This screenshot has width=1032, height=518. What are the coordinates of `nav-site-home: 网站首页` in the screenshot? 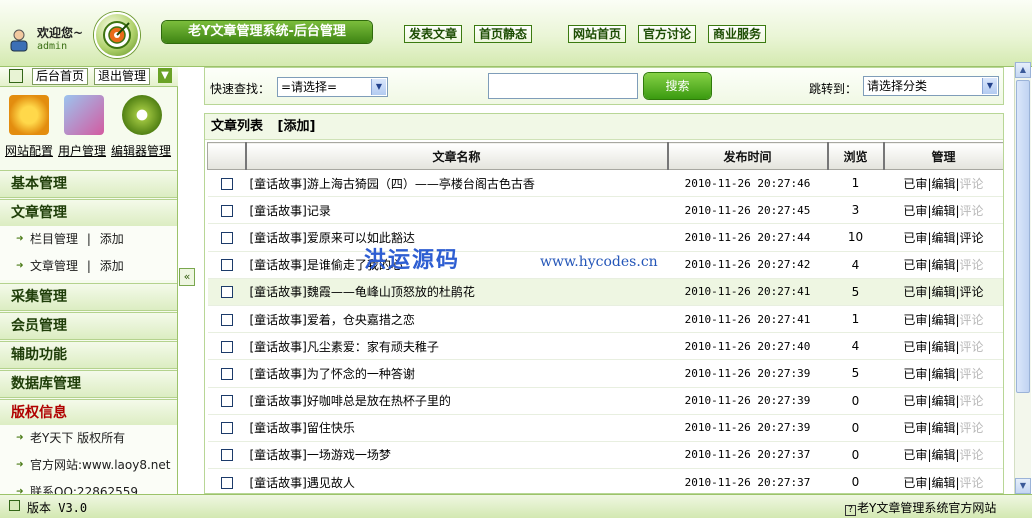 It's located at (597, 34).